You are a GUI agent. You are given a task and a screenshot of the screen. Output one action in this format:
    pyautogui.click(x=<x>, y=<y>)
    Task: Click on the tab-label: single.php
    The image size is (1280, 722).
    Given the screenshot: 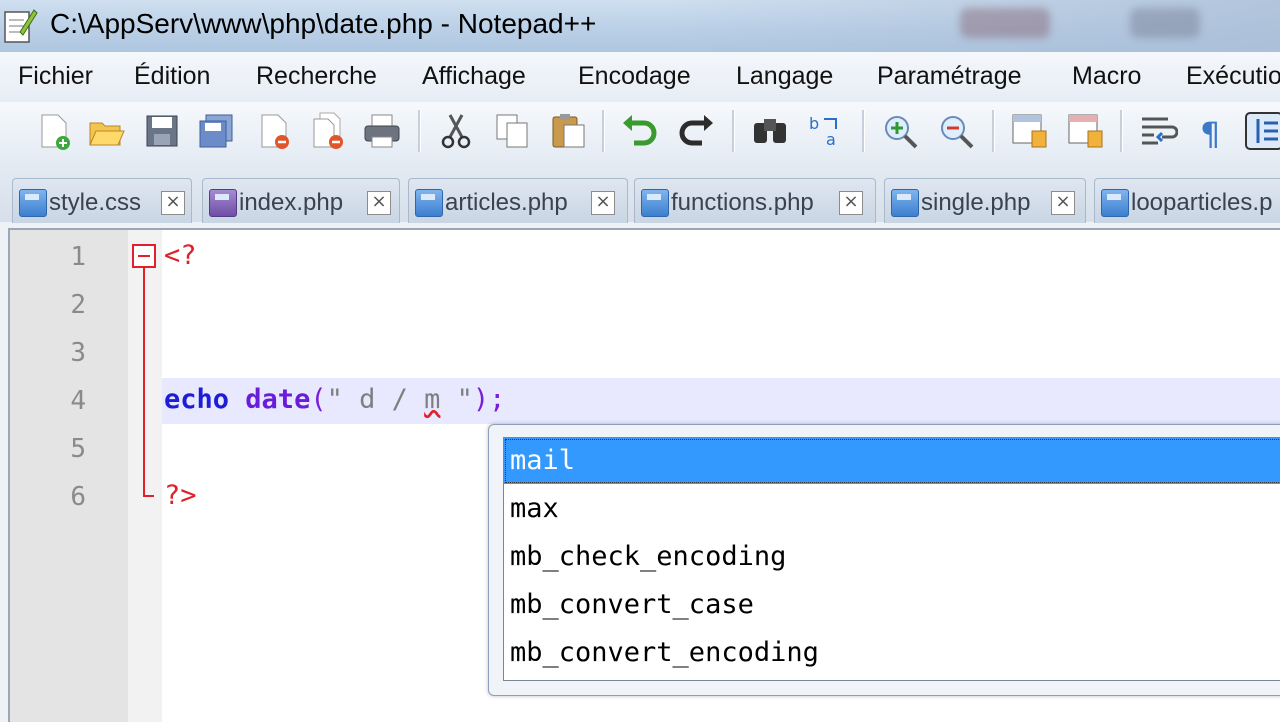 What is the action you would take?
    pyautogui.click(x=976, y=202)
    